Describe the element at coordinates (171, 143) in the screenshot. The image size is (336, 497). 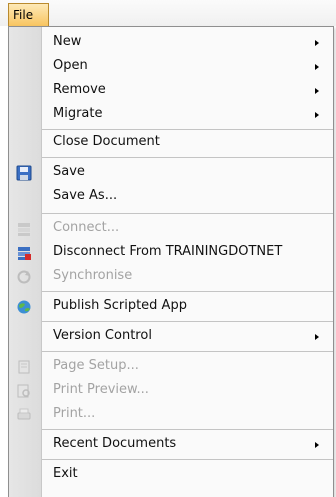
I see `menu-item-close-document: Close Document` at that location.